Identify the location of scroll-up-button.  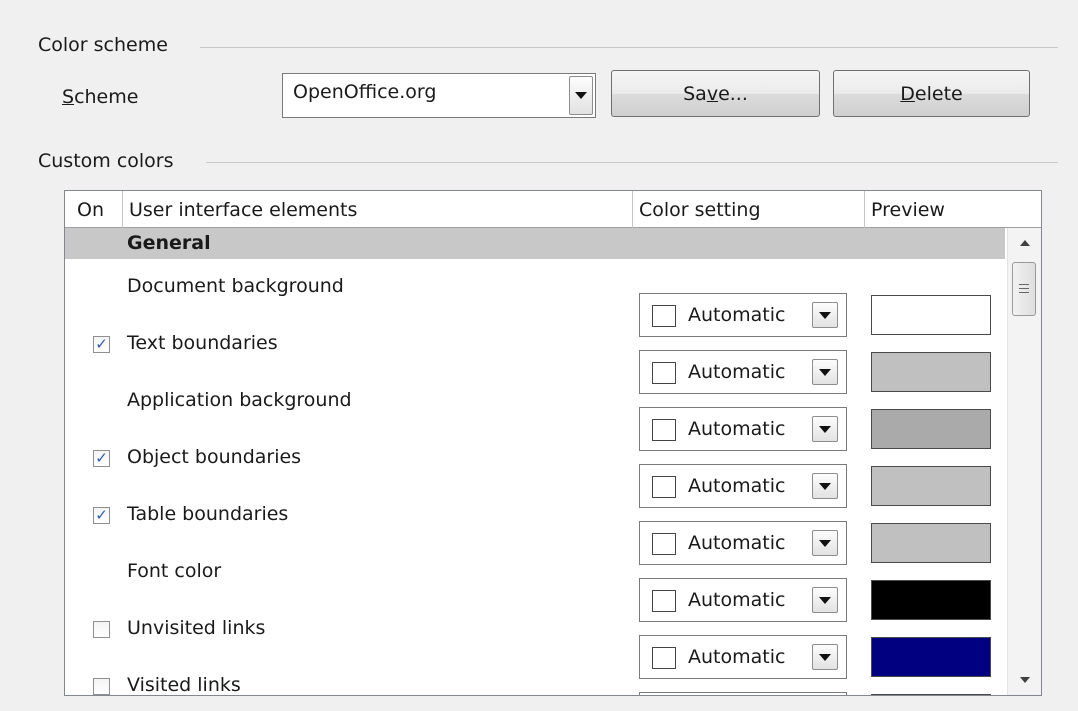
(1024, 243).